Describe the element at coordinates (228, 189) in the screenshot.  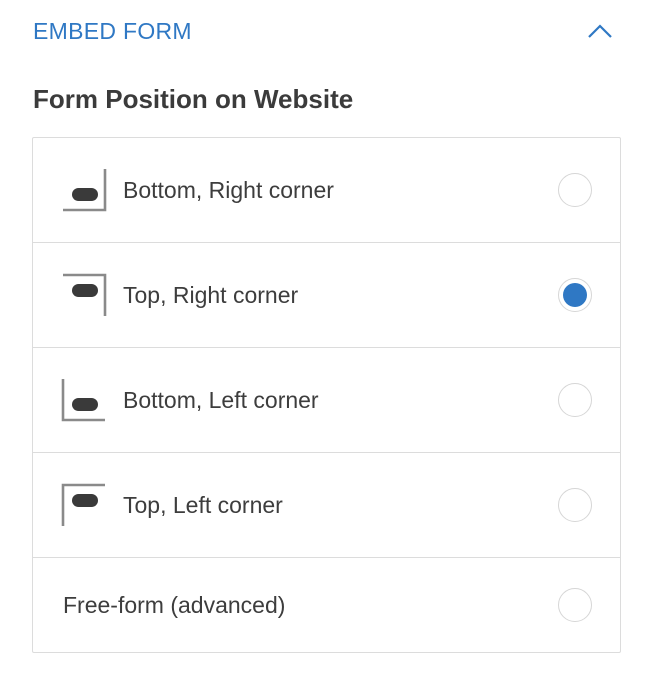
I see `option-label: Bottom, Right corner` at that location.